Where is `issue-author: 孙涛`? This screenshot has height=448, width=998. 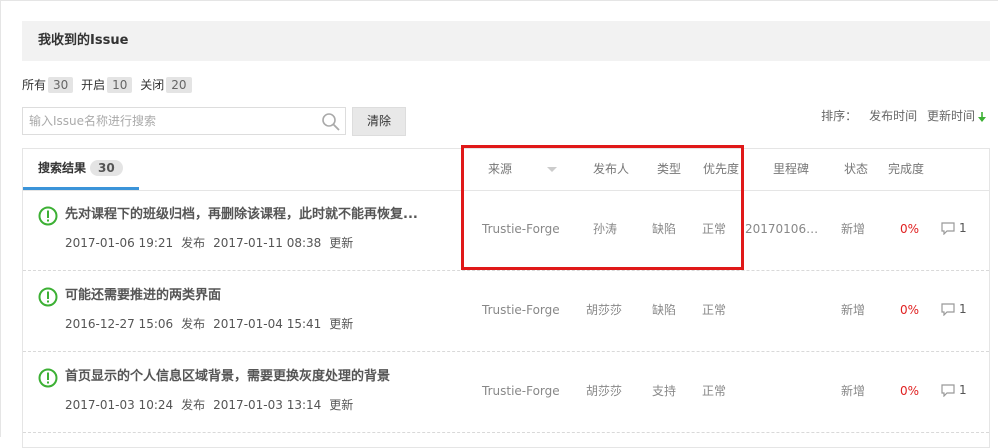
issue-author: 孙涛 is located at coordinates (605, 229).